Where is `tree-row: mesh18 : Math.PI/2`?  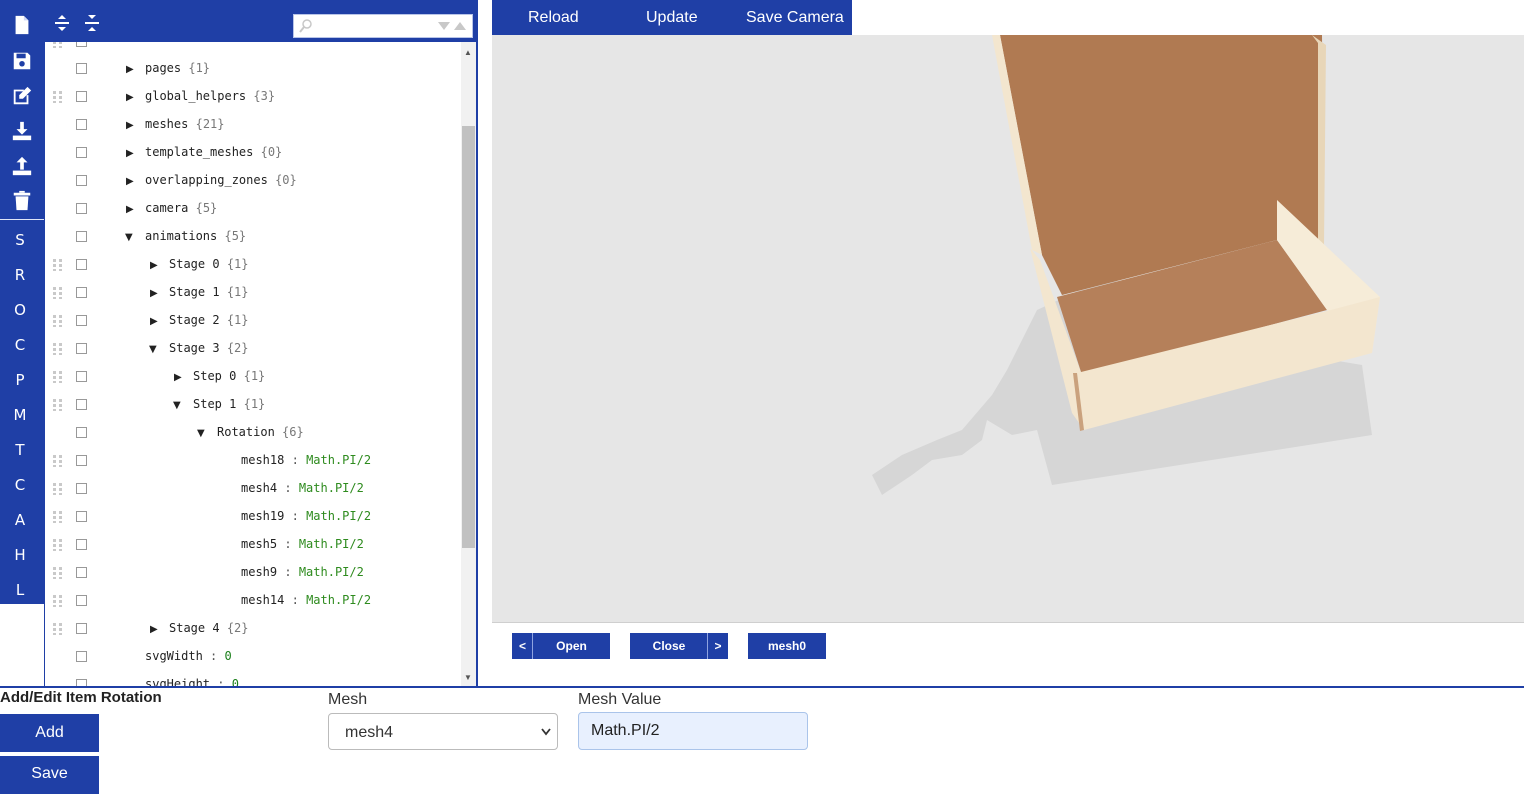
tree-row: mesh18 : Math.PI/2 is located at coordinates (253, 461).